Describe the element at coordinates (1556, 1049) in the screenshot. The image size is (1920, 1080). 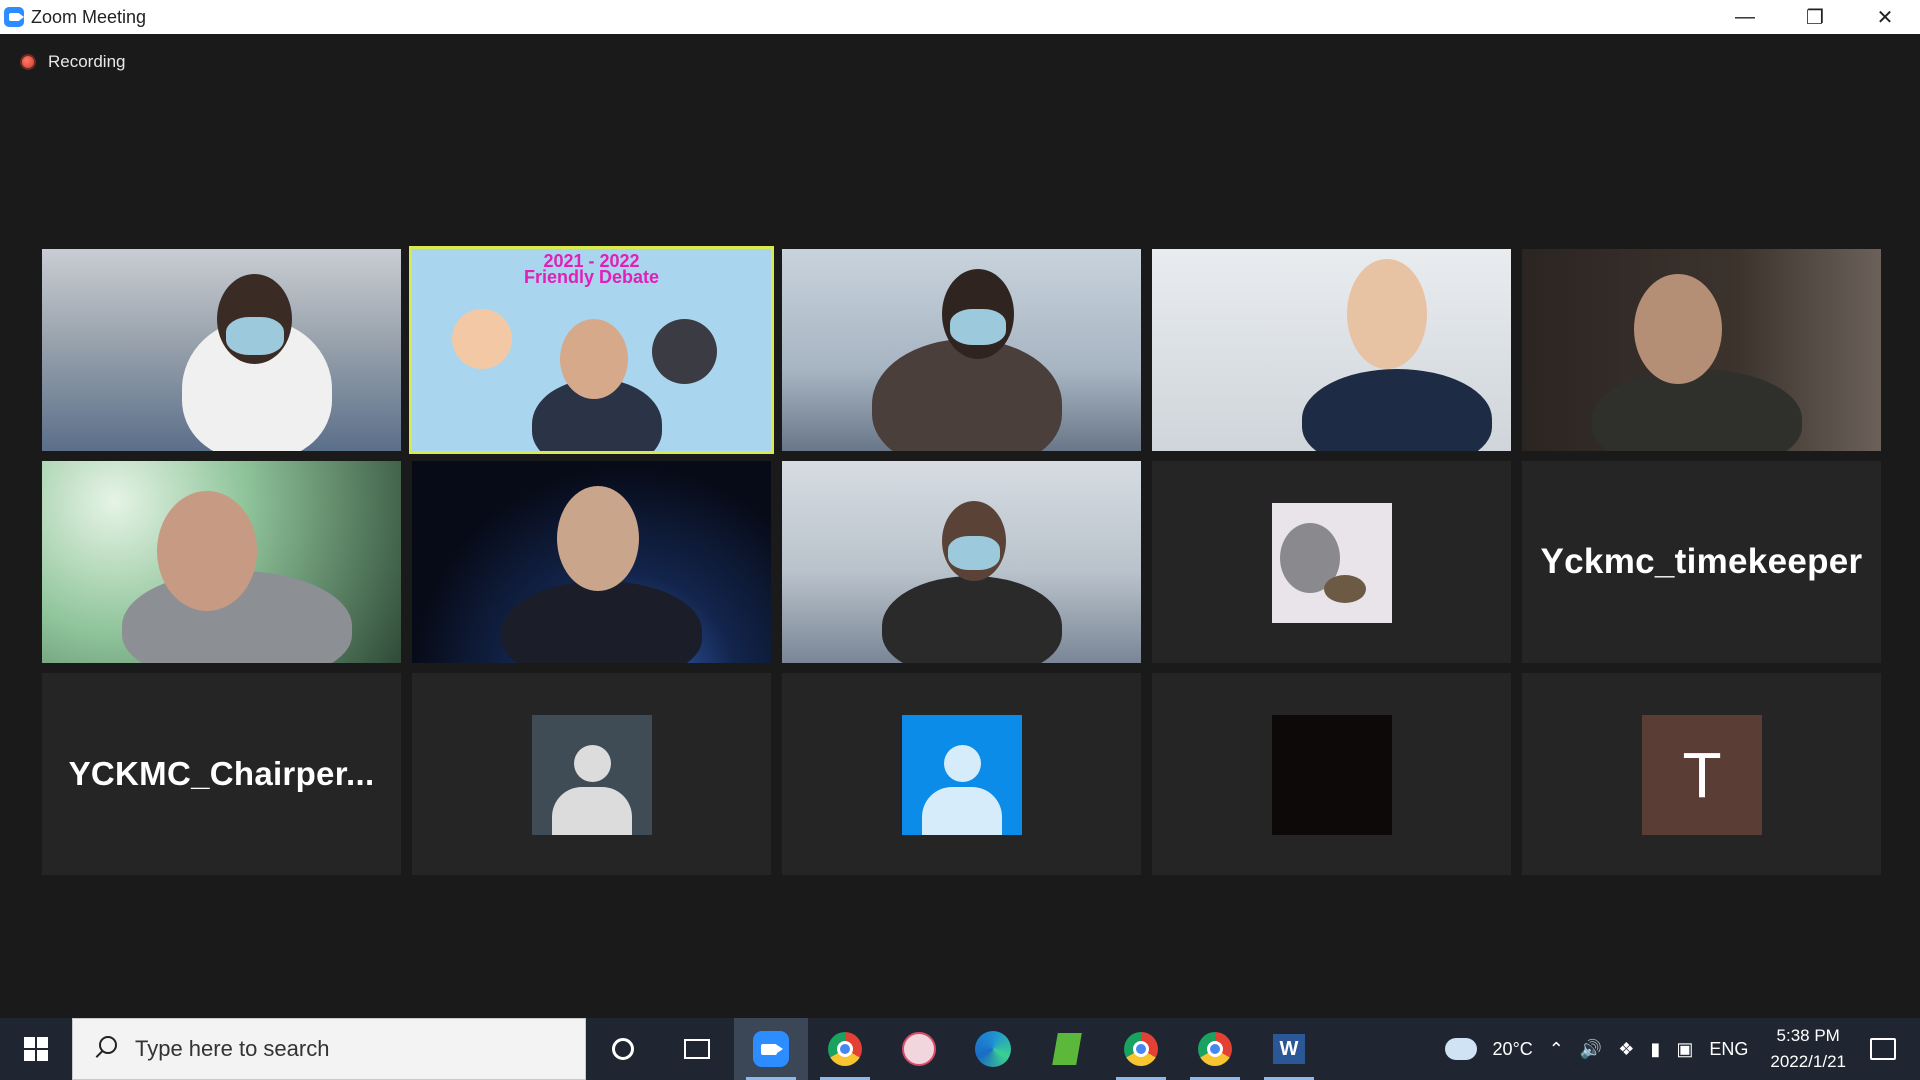
I see `chevron-up-icon: ⌃` at that location.